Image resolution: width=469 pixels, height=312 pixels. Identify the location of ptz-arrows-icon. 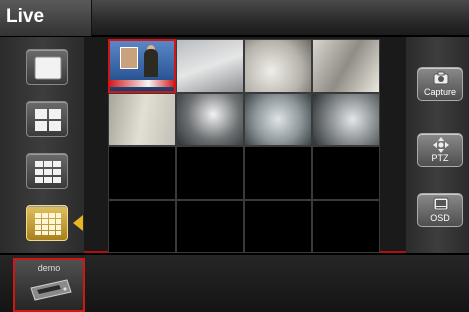
(441, 145).